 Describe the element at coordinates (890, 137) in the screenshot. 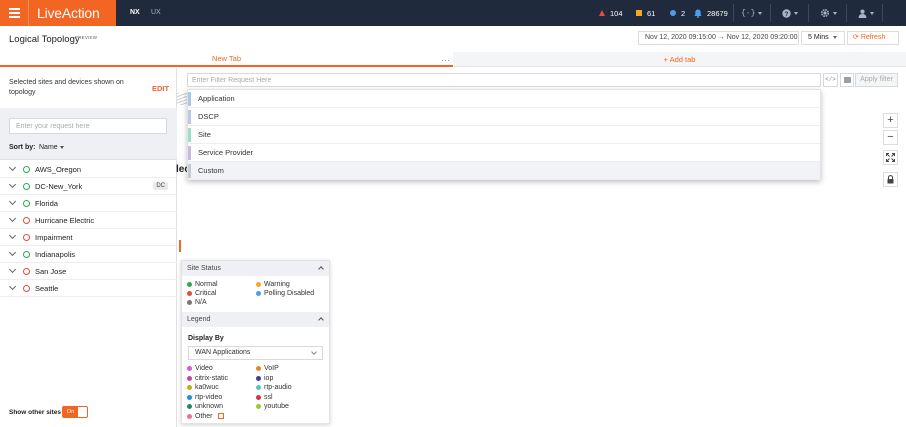

I see `zoom-out-button: −` at that location.